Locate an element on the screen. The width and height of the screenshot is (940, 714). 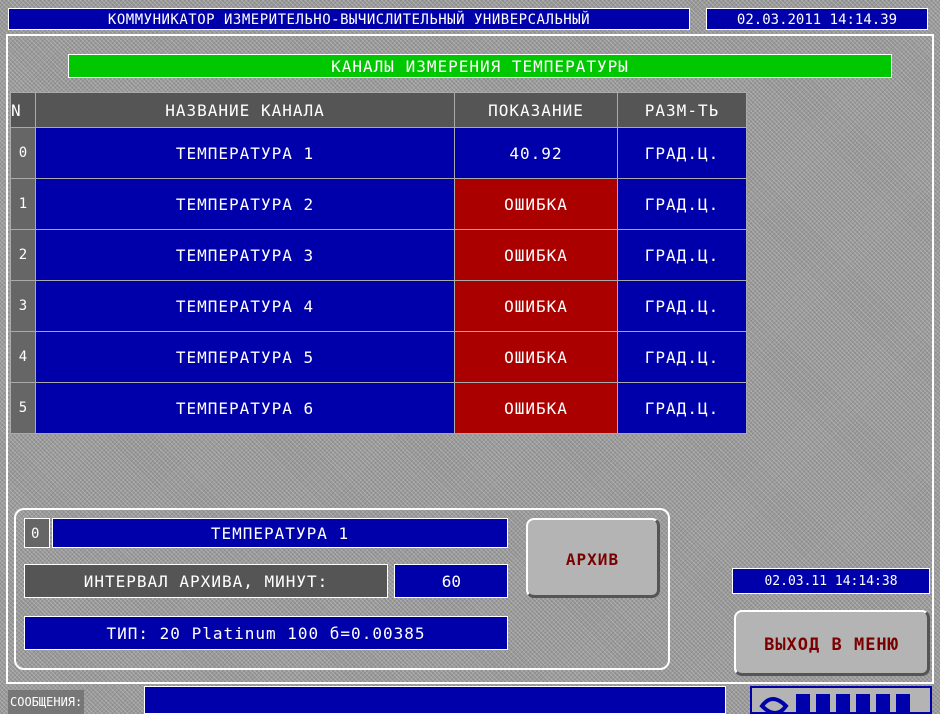
exit-to-menu-button: ВЫХОД В МЕНЮ is located at coordinates (832, 643).